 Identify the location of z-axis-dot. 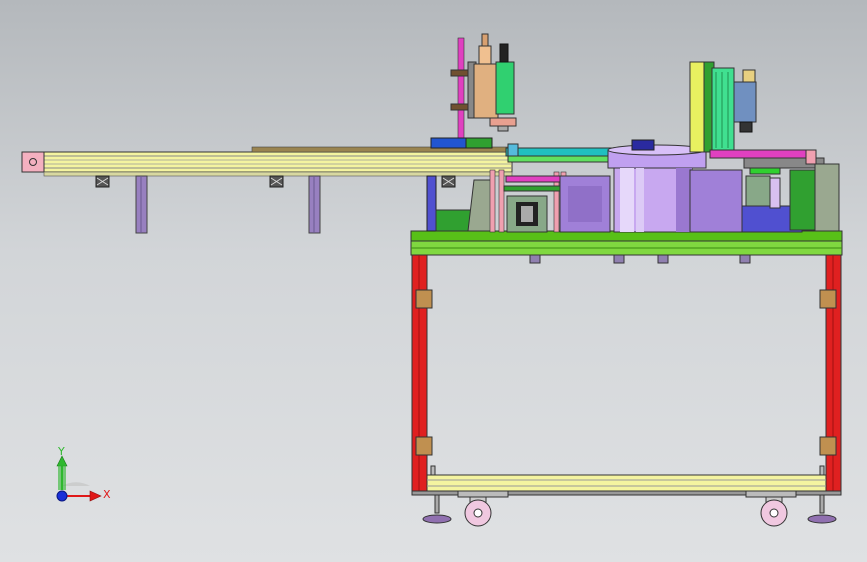
(62, 496).